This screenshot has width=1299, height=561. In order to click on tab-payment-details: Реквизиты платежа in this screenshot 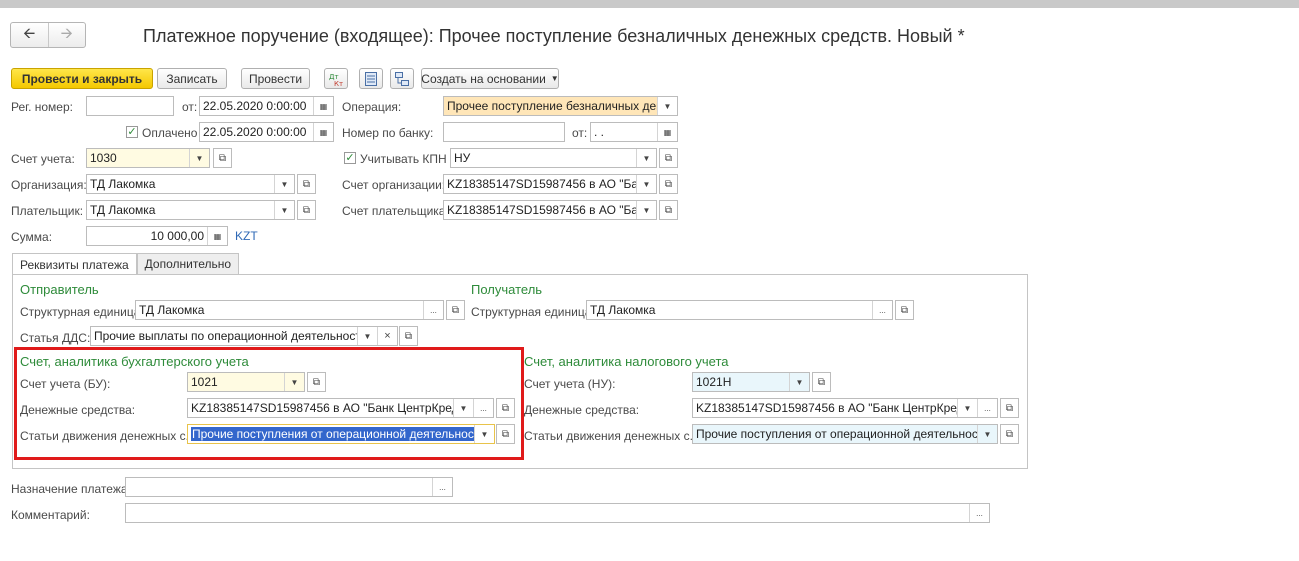, I will do `click(74, 264)`.